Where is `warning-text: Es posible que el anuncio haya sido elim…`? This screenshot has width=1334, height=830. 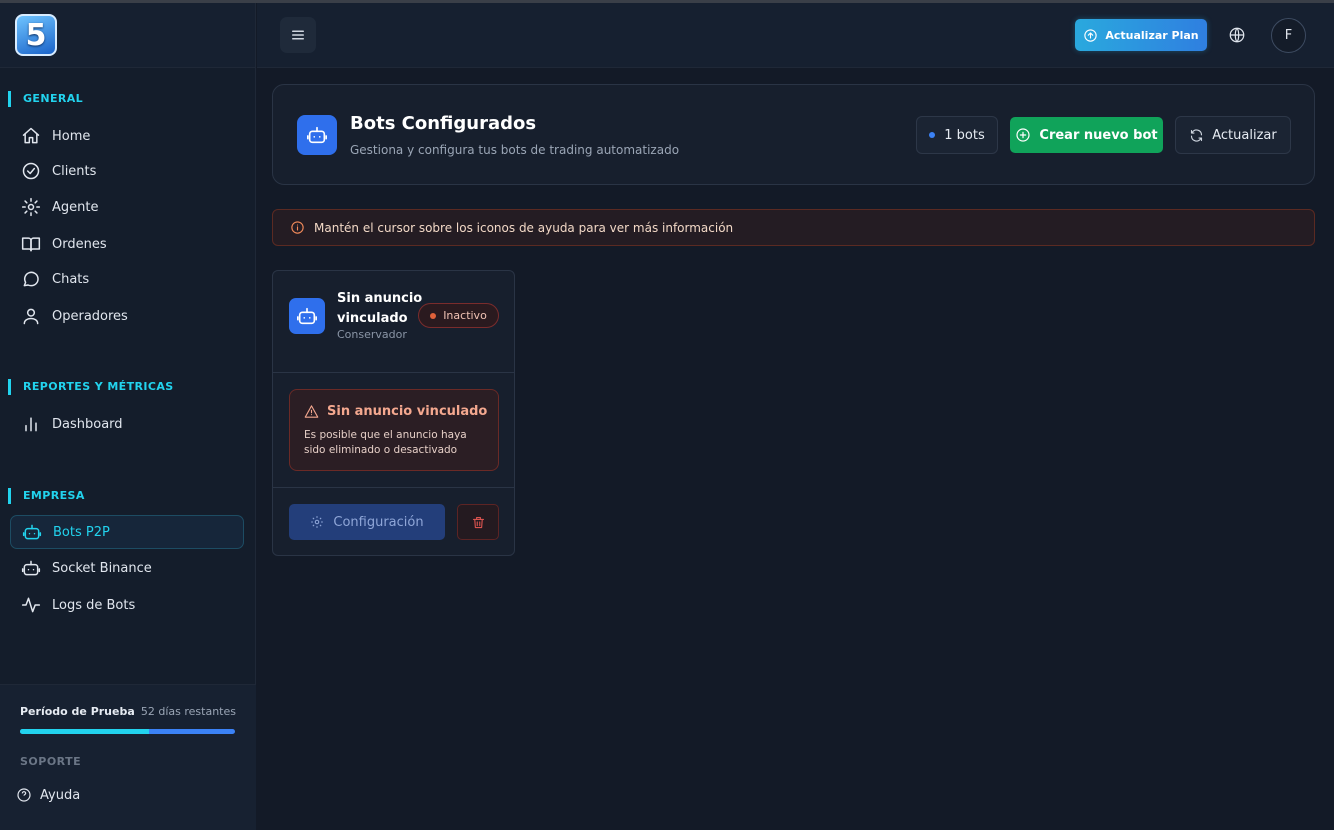
warning-text: Es posible que el anuncio haya sido elim… is located at coordinates (385, 442).